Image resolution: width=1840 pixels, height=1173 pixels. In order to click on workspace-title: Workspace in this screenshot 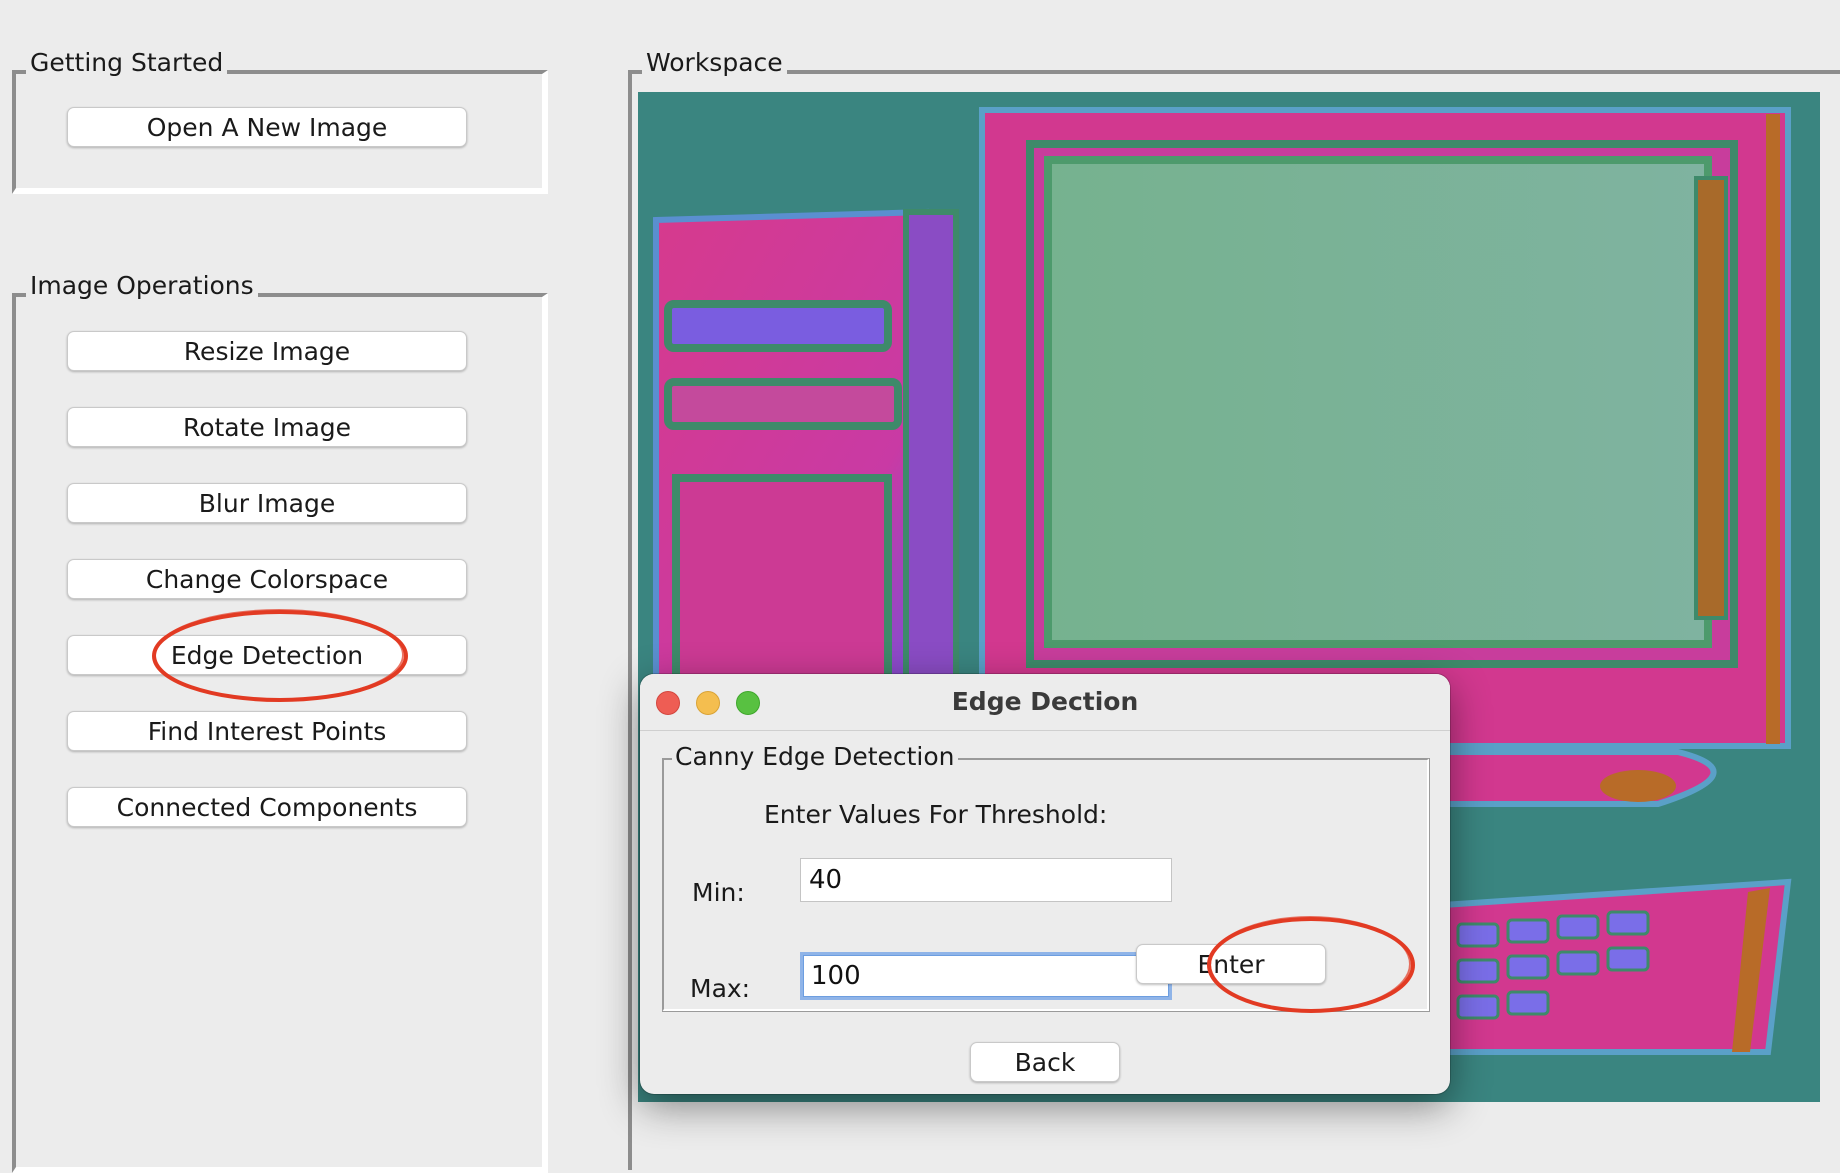, I will do `click(714, 63)`.